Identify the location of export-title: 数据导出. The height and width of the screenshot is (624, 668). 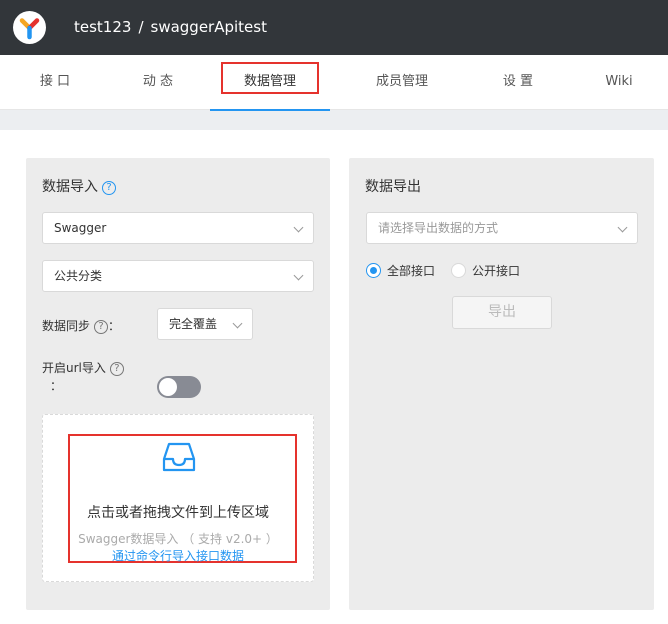
(393, 187).